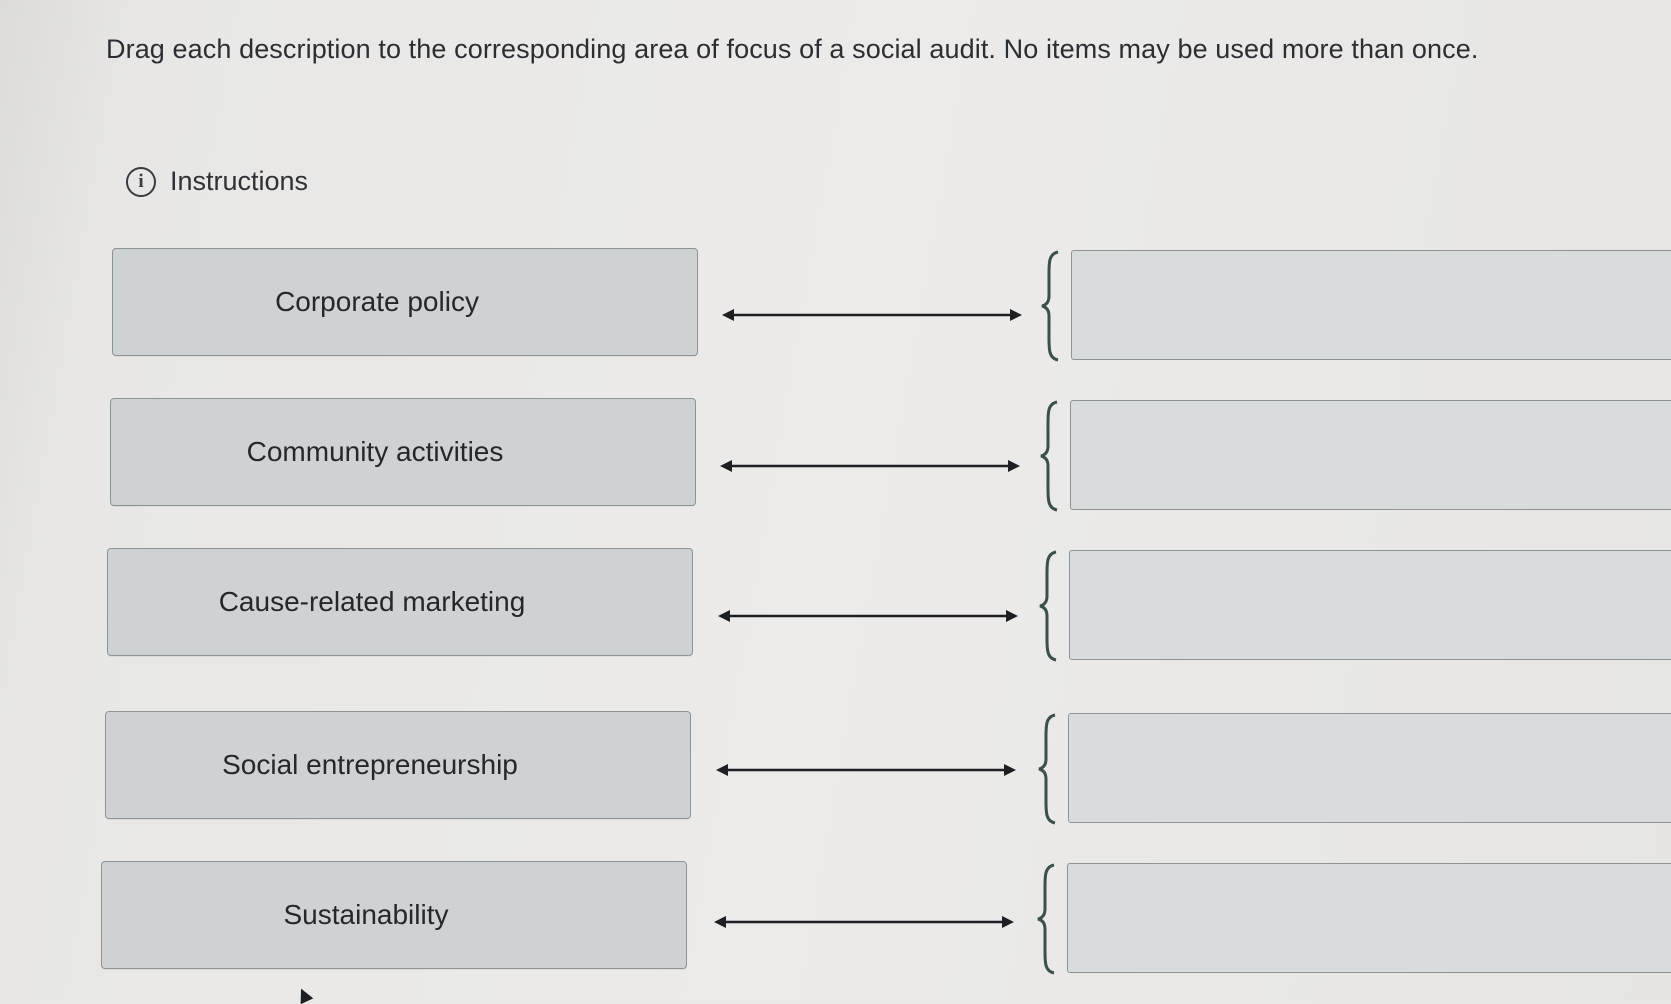  I want to click on item-label: Community activities, so click(375, 451).